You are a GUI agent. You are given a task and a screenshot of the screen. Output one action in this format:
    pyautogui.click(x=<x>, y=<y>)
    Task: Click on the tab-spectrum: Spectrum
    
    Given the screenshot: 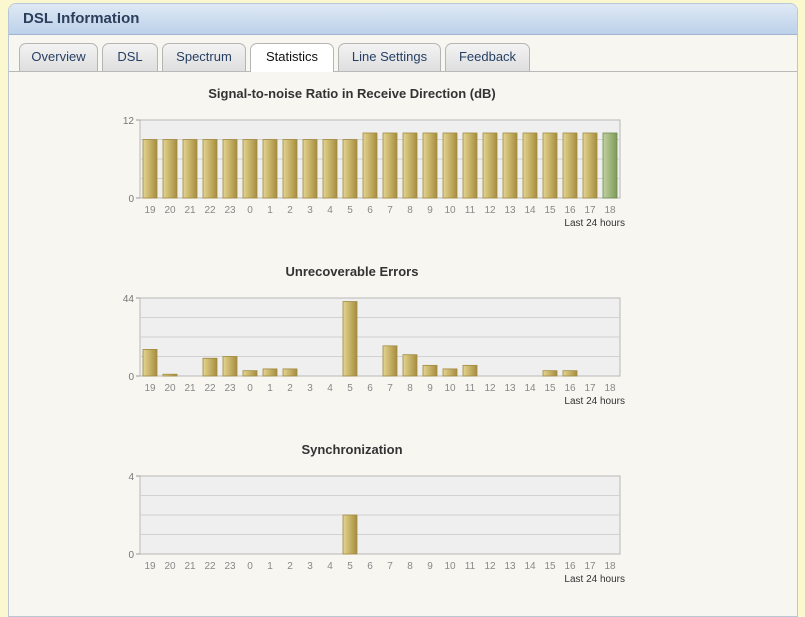 What is the action you would take?
    pyautogui.click(x=204, y=57)
    